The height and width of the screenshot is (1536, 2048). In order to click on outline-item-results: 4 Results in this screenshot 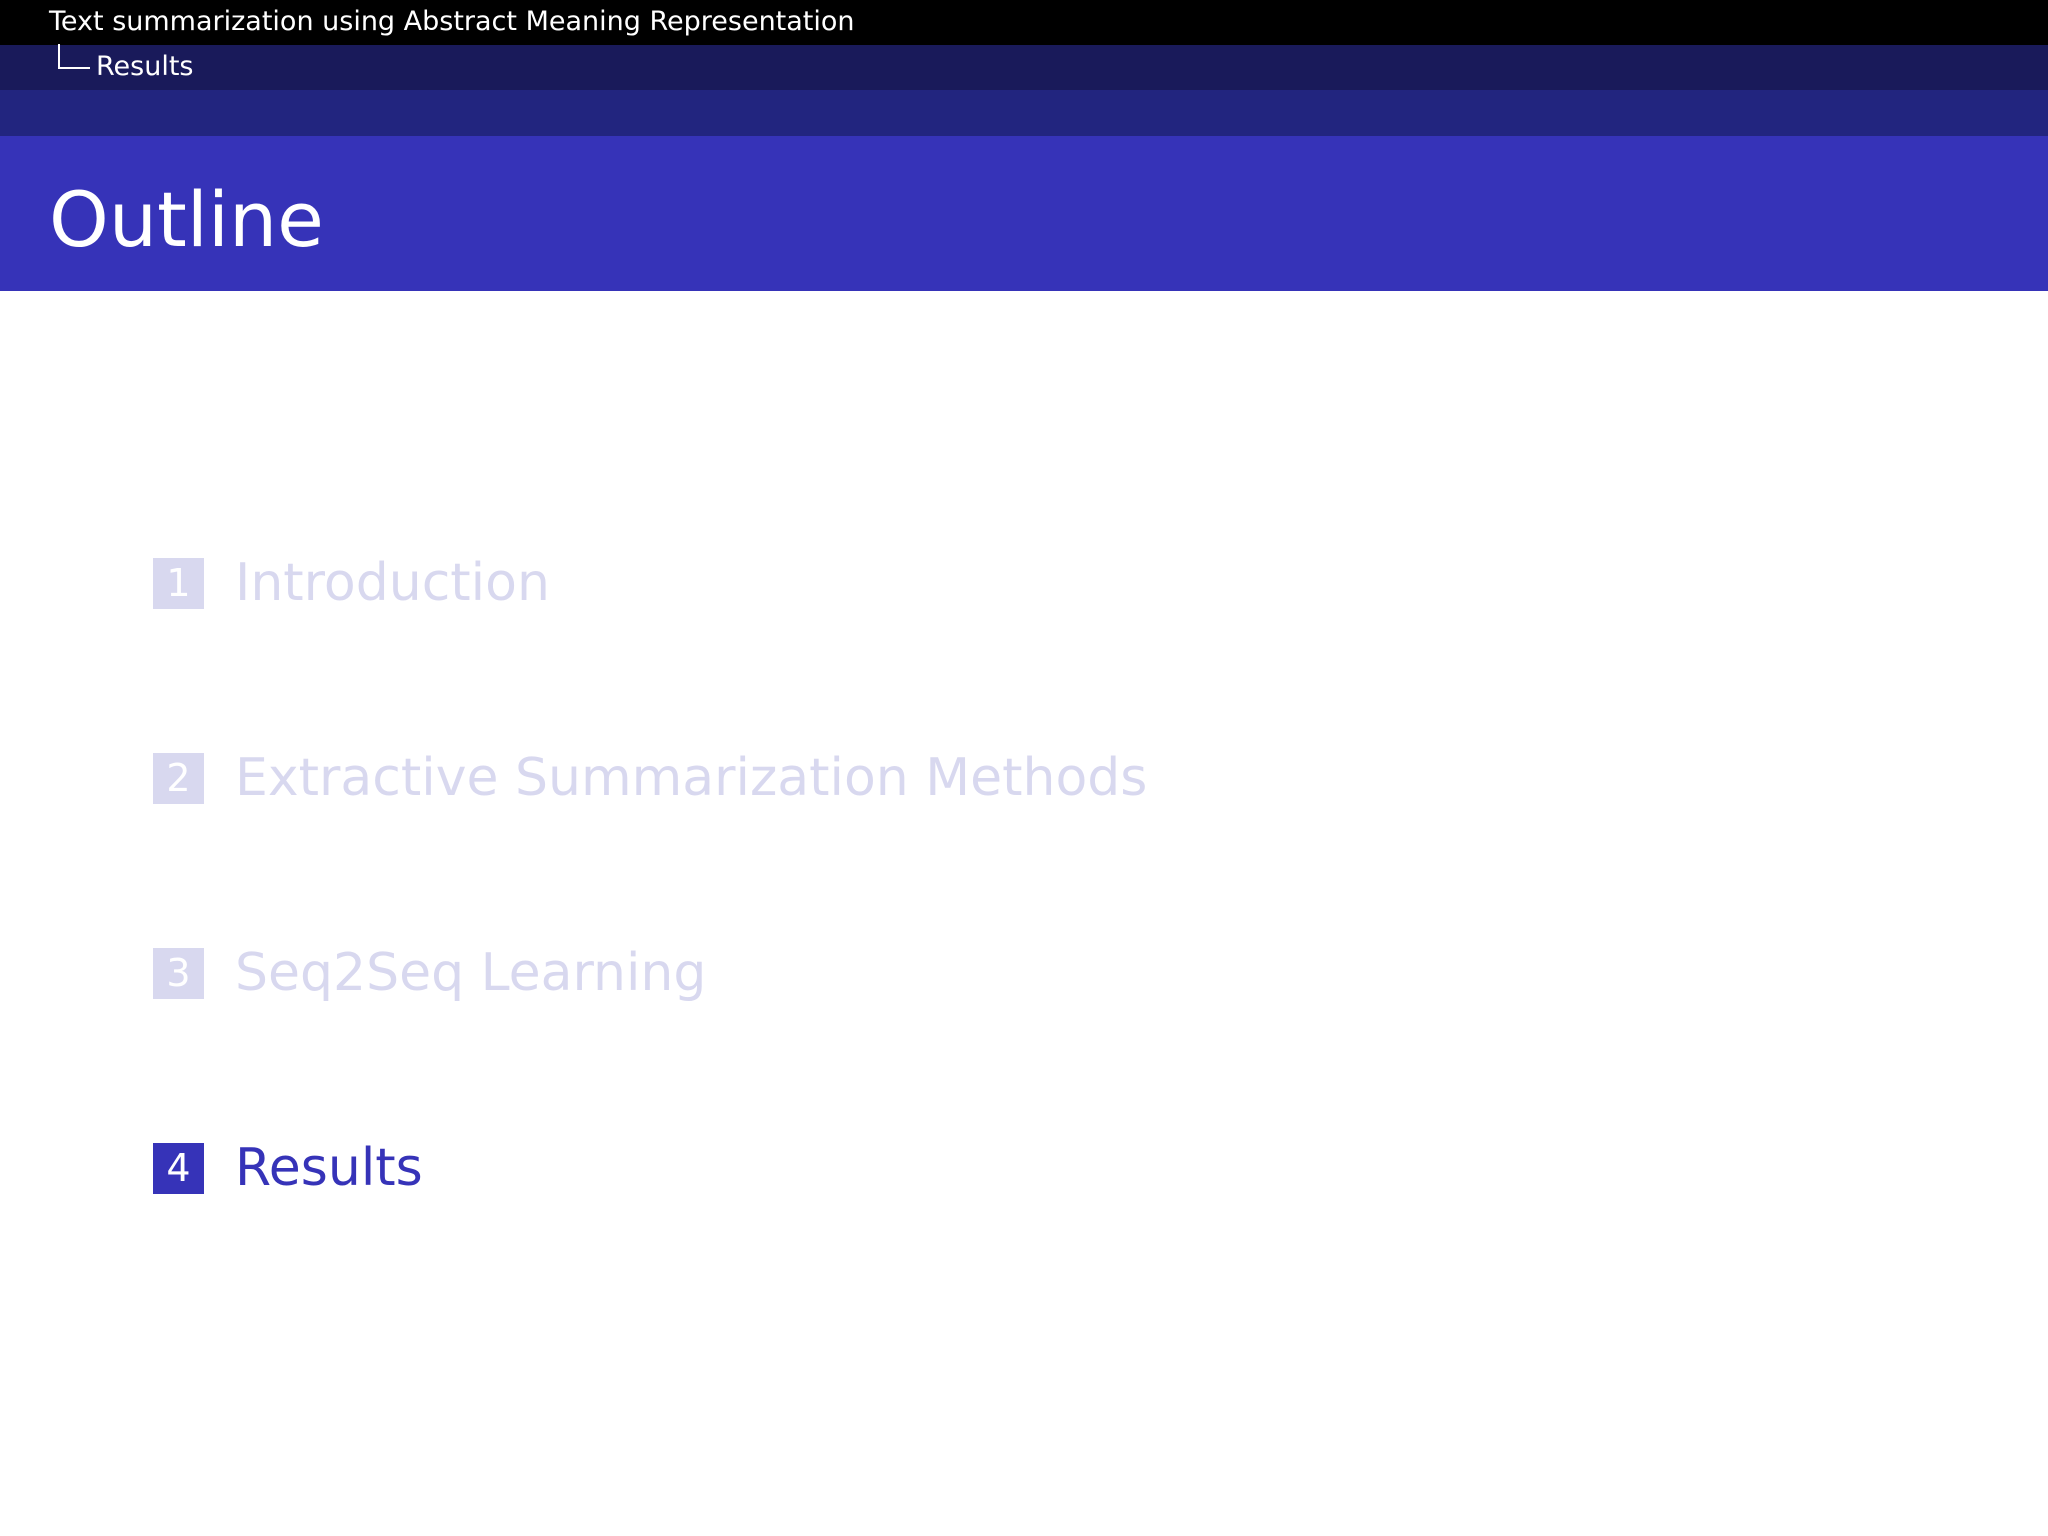, I will do `click(288, 1168)`.